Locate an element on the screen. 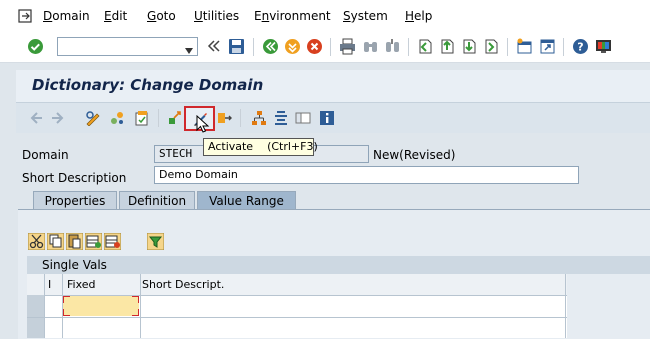 Image resolution: width=650 pixels, height=339 pixels. focus-corner-tl is located at coordinates (66, 299).